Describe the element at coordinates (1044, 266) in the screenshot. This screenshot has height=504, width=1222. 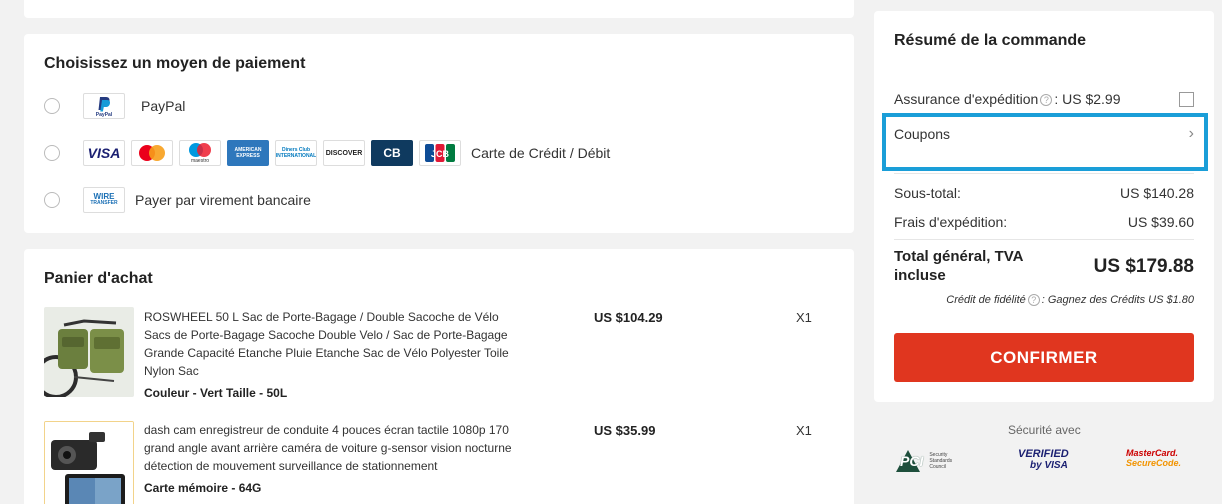
I see `grand-total-row: Total général, TVA incluse US $179.88` at that location.